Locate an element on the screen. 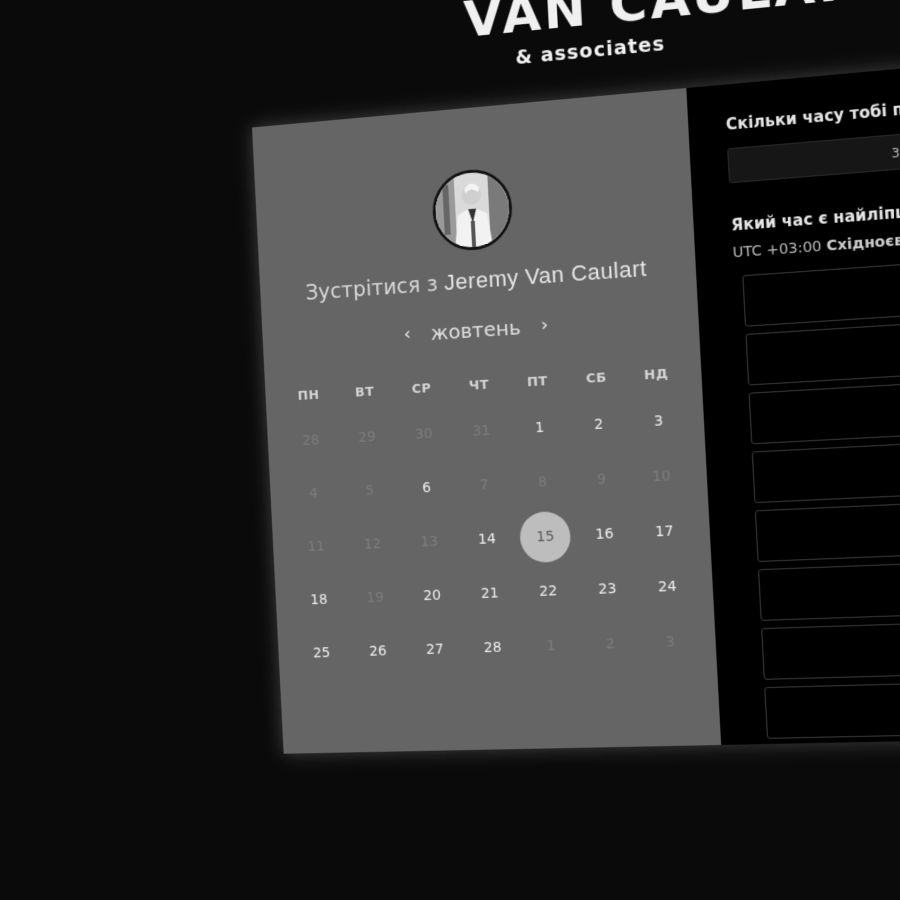 The width and height of the screenshot is (900, 900). calendar-day-number: 31 is located at coordinates (481, 431).